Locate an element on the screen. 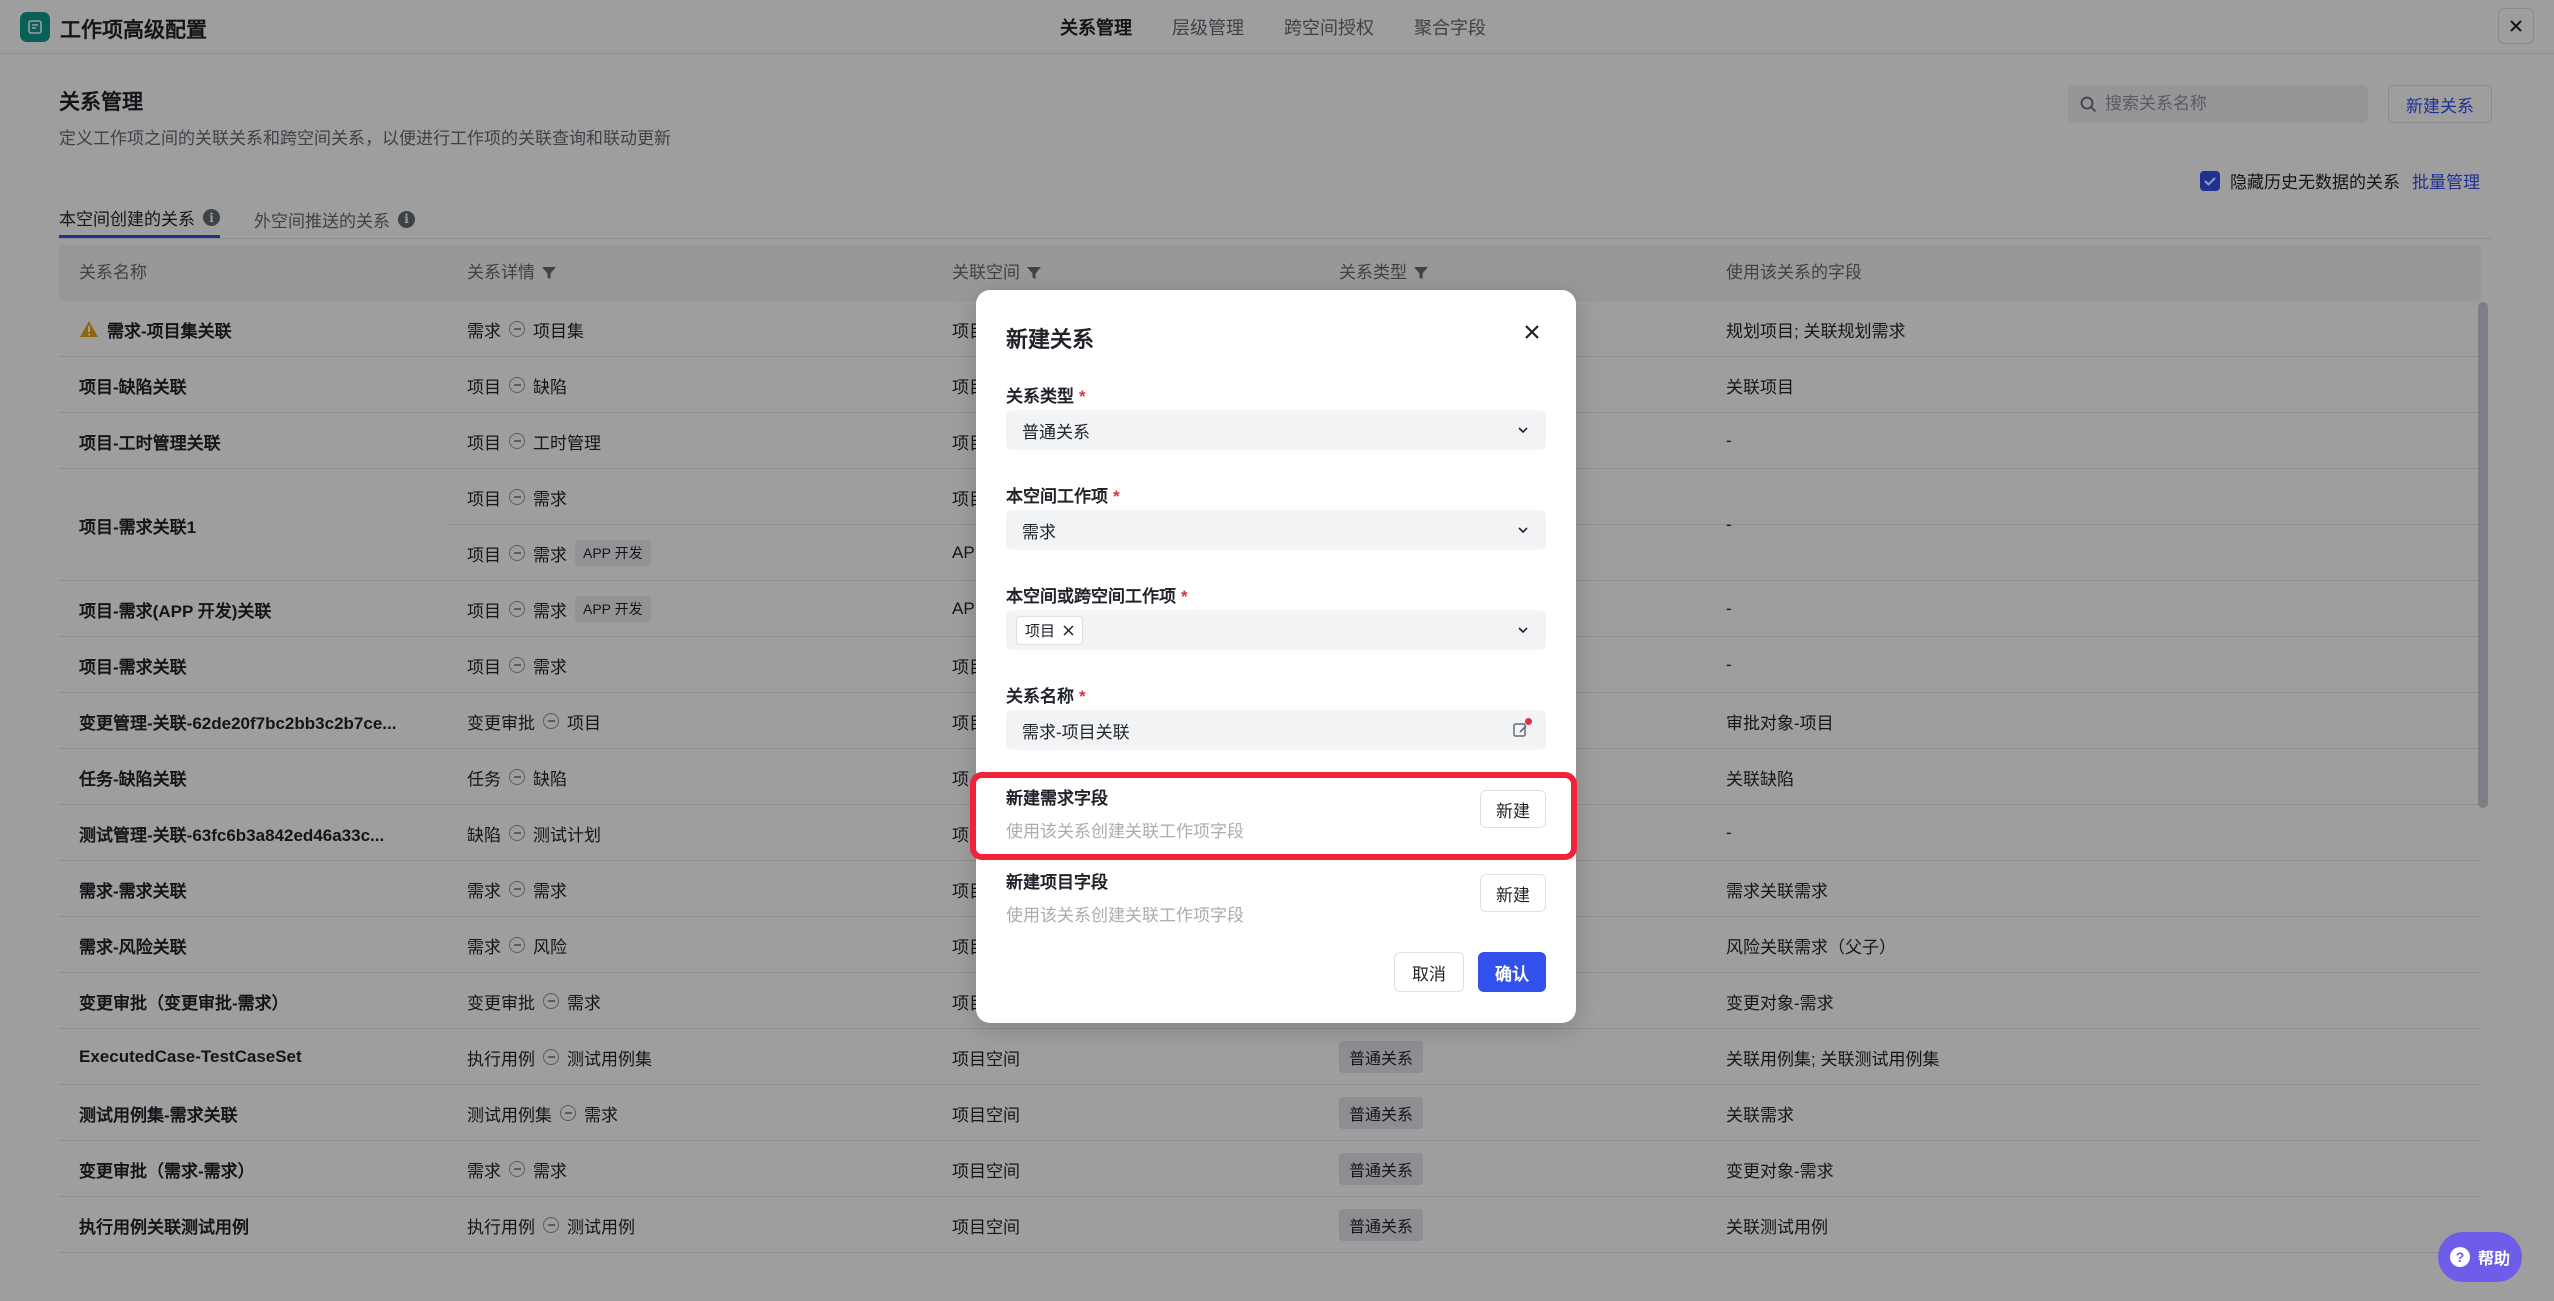 The height and width of the screenshot is (1301, 2554). notification-dot is located at coordinates (1528, 721).